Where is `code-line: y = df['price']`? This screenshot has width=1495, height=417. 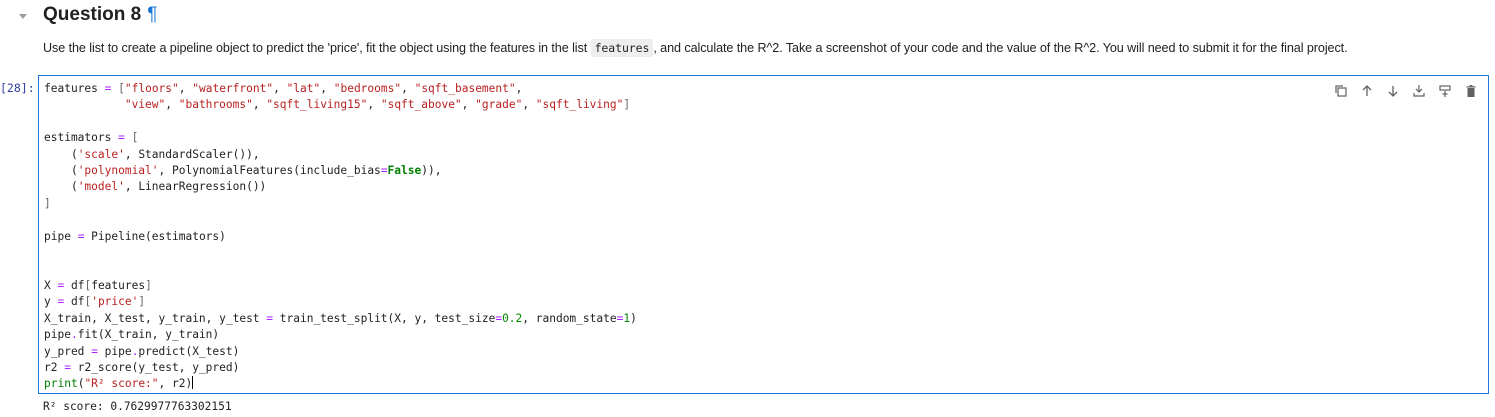
code-line: y = df['price'] is located at coordinates (95, 302).